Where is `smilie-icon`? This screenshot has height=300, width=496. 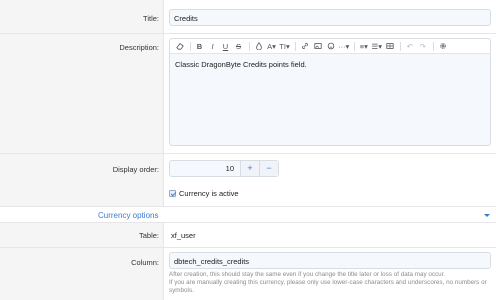 smilie-icon is located at coordinates (330, 46).